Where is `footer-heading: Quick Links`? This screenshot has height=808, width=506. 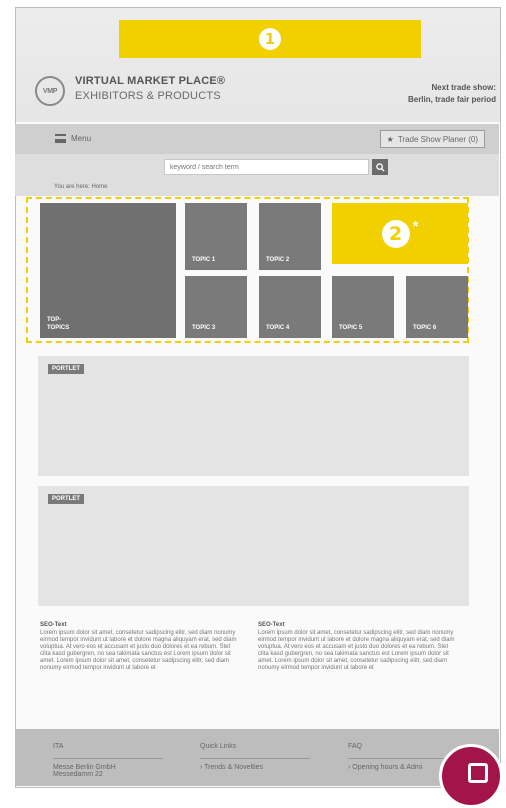 footer-heading: Quick Links is located at coordinates (218, 746).